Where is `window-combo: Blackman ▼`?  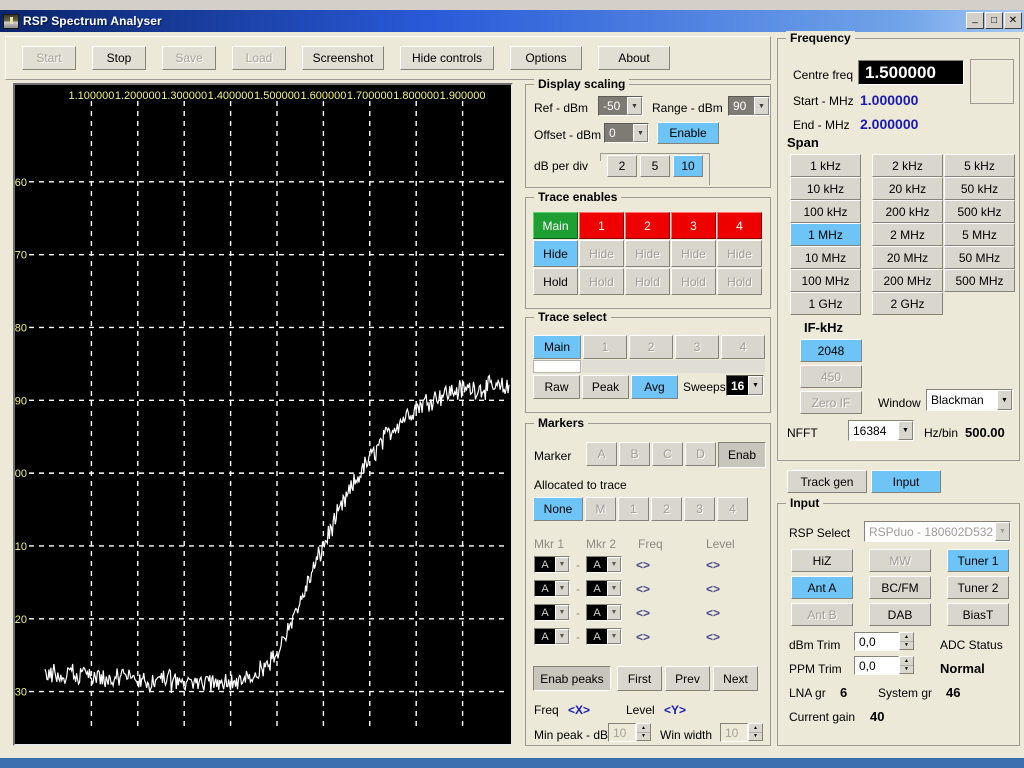 window-combo: Blackman ▼ is located at coordinates (969, 400).